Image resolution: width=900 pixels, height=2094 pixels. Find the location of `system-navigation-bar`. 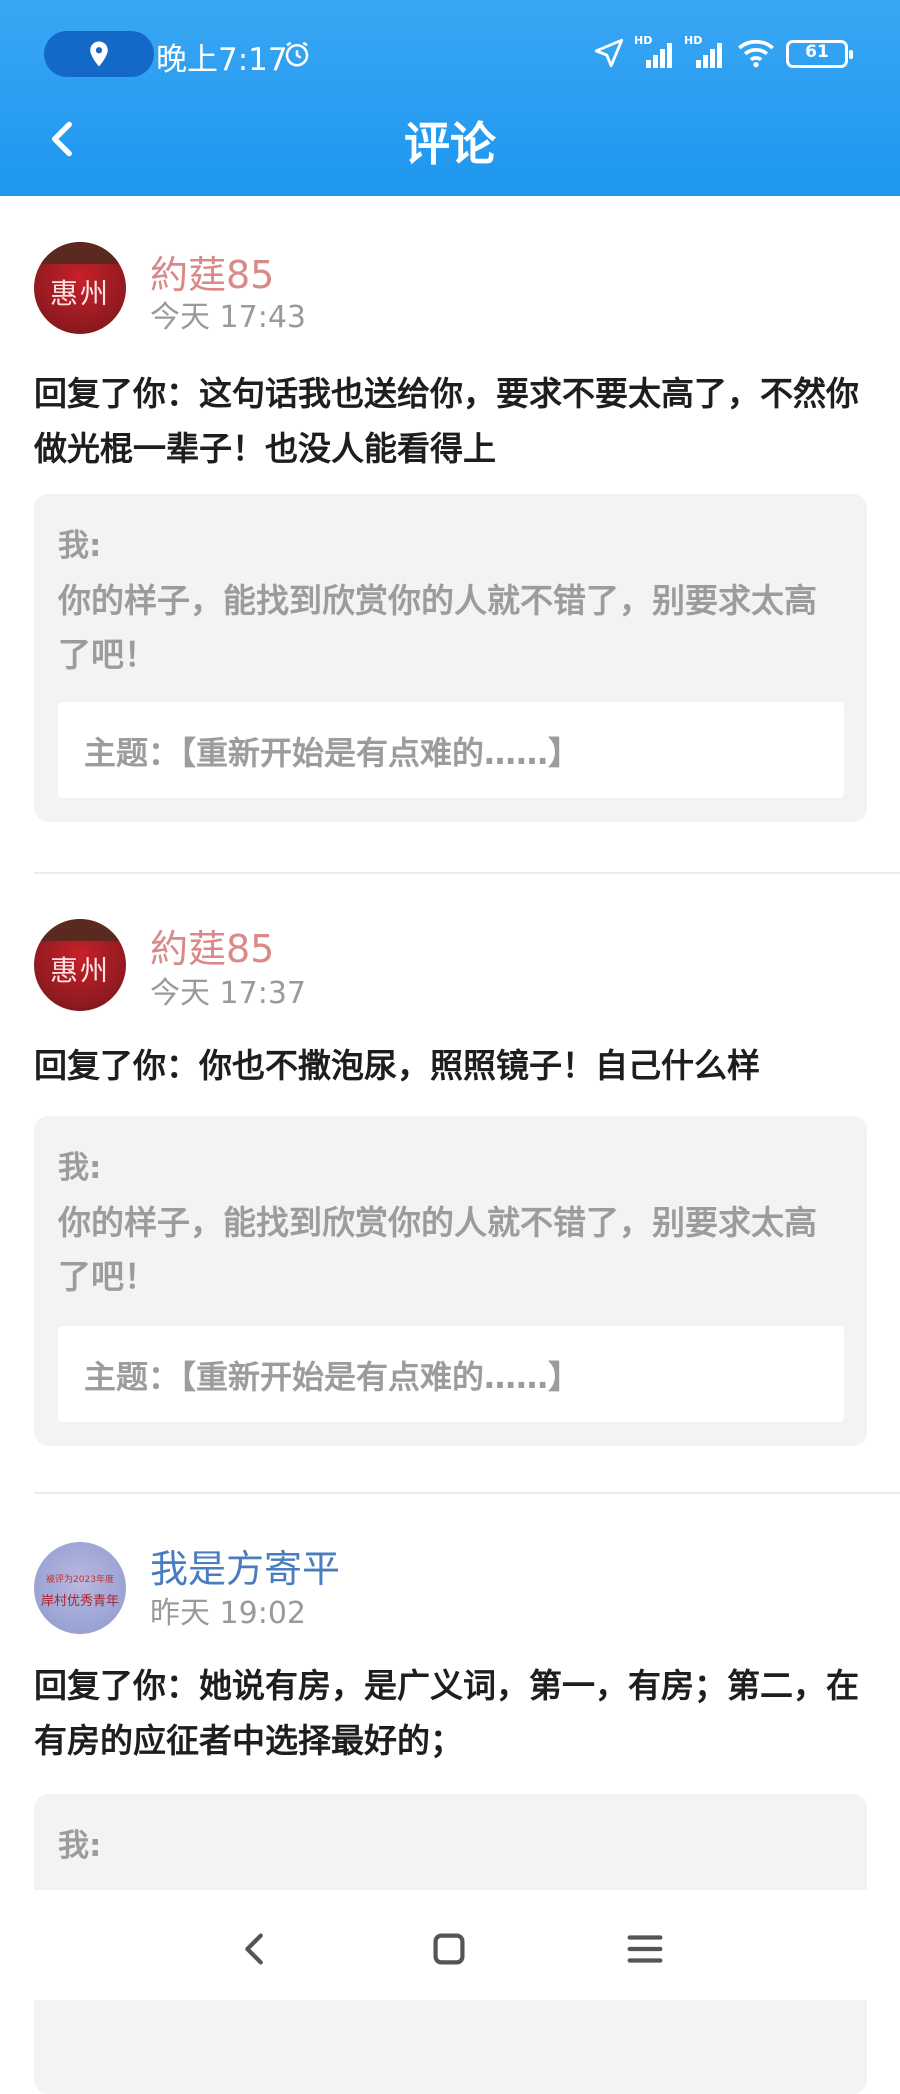

system-navigation-bar is located at coordinates (450, 1945).